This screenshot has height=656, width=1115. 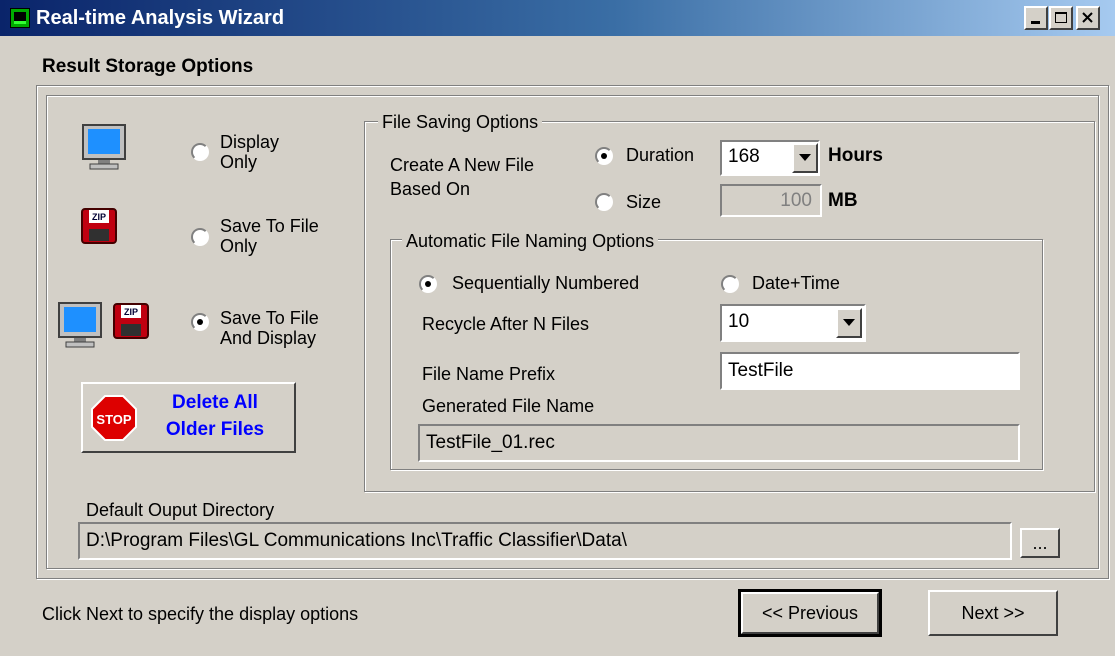 What do you see at coordinates (843, 200) in the screenshot?
I see `size-unit: MB` at bounding box center [843, 200].